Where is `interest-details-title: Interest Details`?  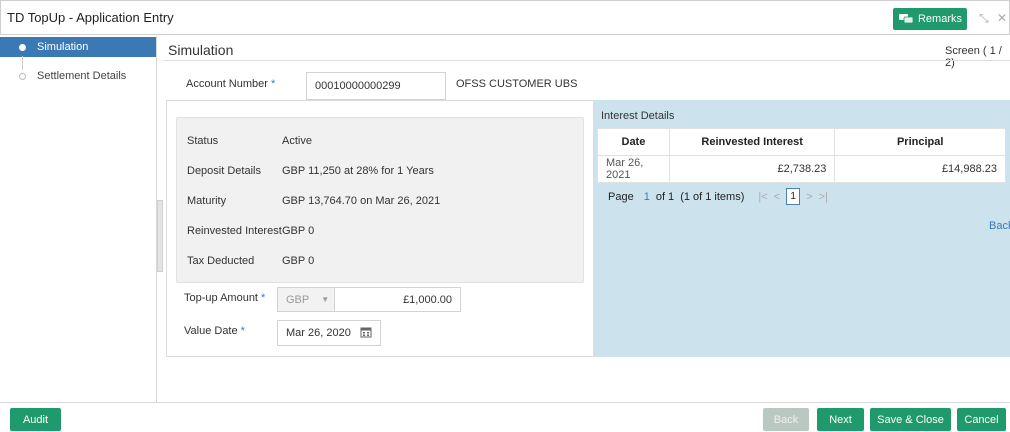 interest-details-title: Interest Details is located at coordinates (638, 116).